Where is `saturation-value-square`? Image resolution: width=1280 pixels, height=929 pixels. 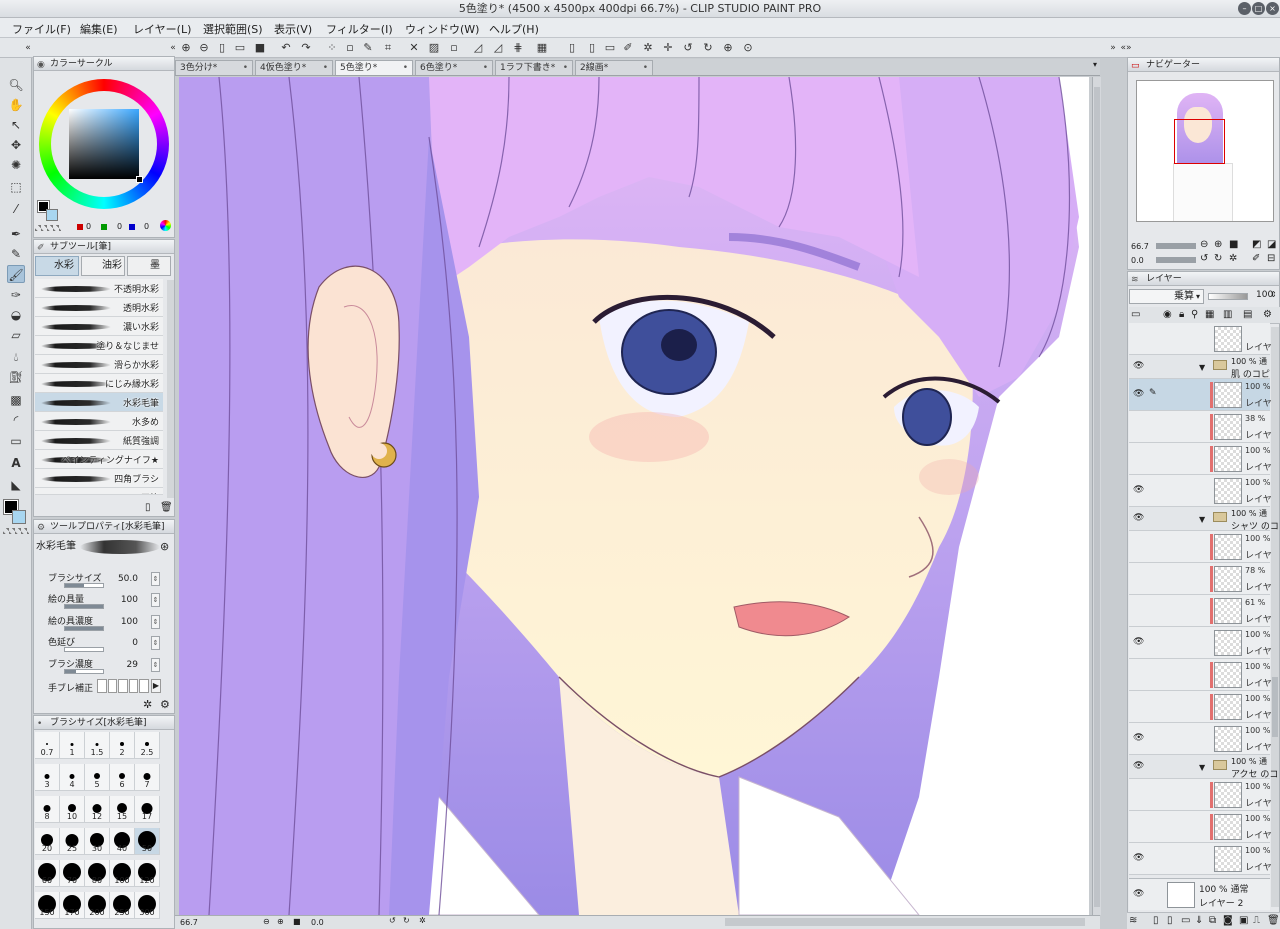 saturation-value-square is located at coordinates (104, 144).